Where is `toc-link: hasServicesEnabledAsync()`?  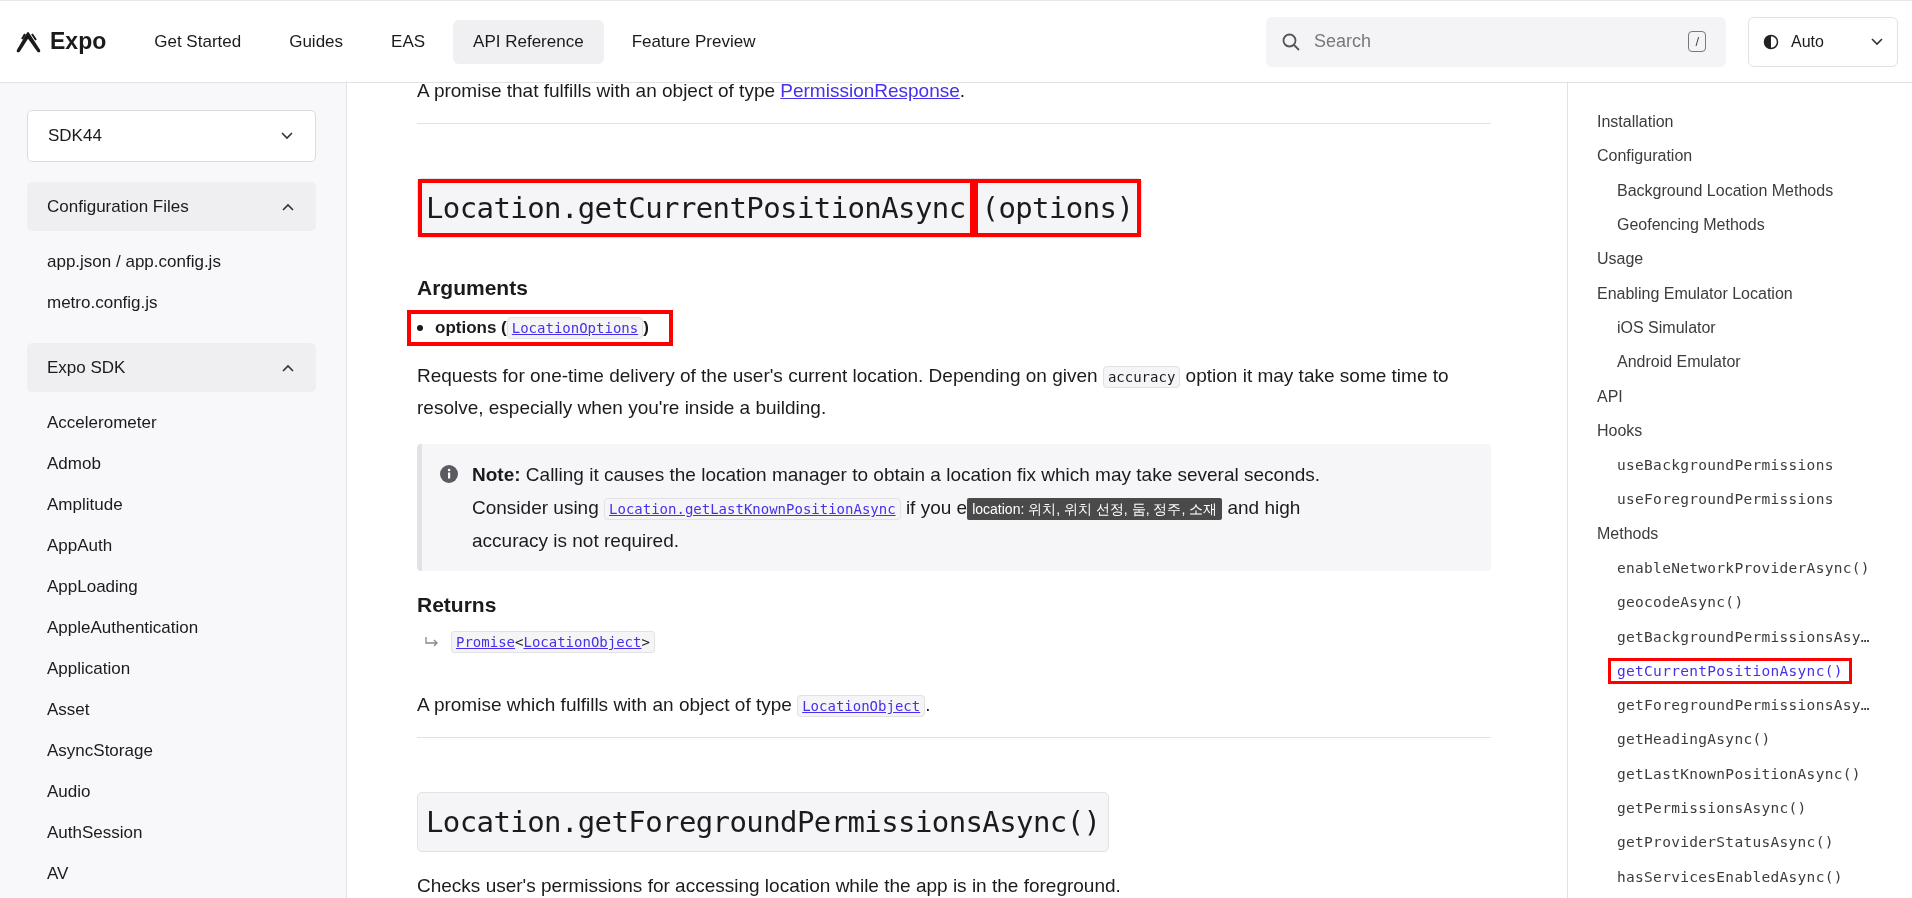 toc-link: hasServicesEnabledAsync() is located at coordinates (1730, 876).